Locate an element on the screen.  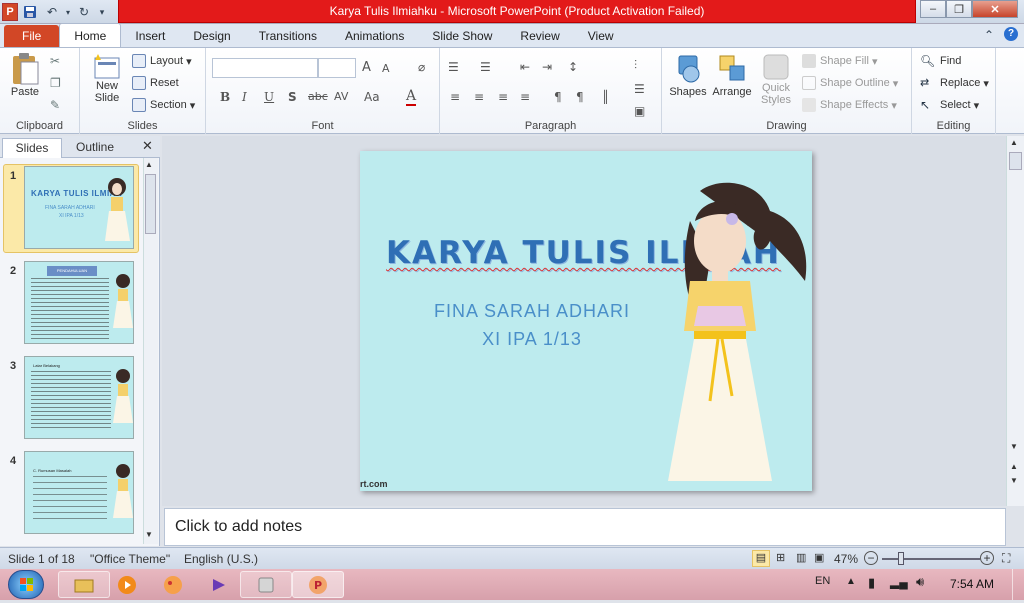
find-button: 🔍︎ Find is located at coordinates (940, 61).